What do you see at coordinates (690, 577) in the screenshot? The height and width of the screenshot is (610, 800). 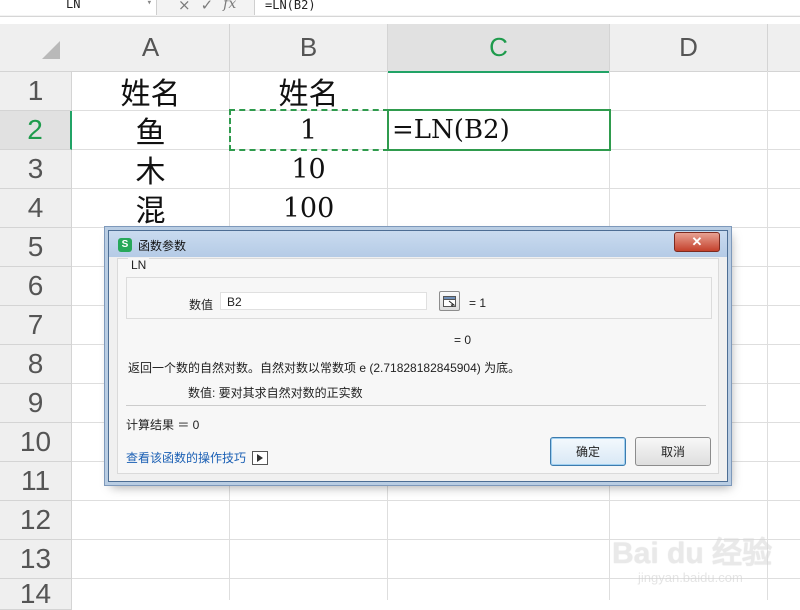 I see `watermark-url: jingyan.baidu.com` at bounding box center [690, 577].